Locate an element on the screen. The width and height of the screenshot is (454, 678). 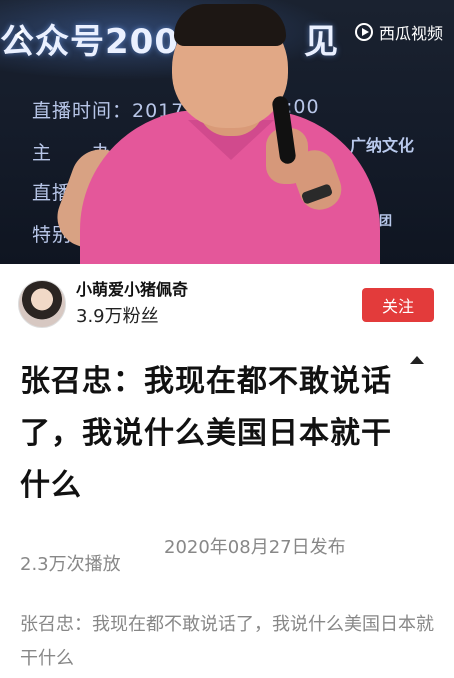
play-circle-icon is located at coordinates (364, 32).